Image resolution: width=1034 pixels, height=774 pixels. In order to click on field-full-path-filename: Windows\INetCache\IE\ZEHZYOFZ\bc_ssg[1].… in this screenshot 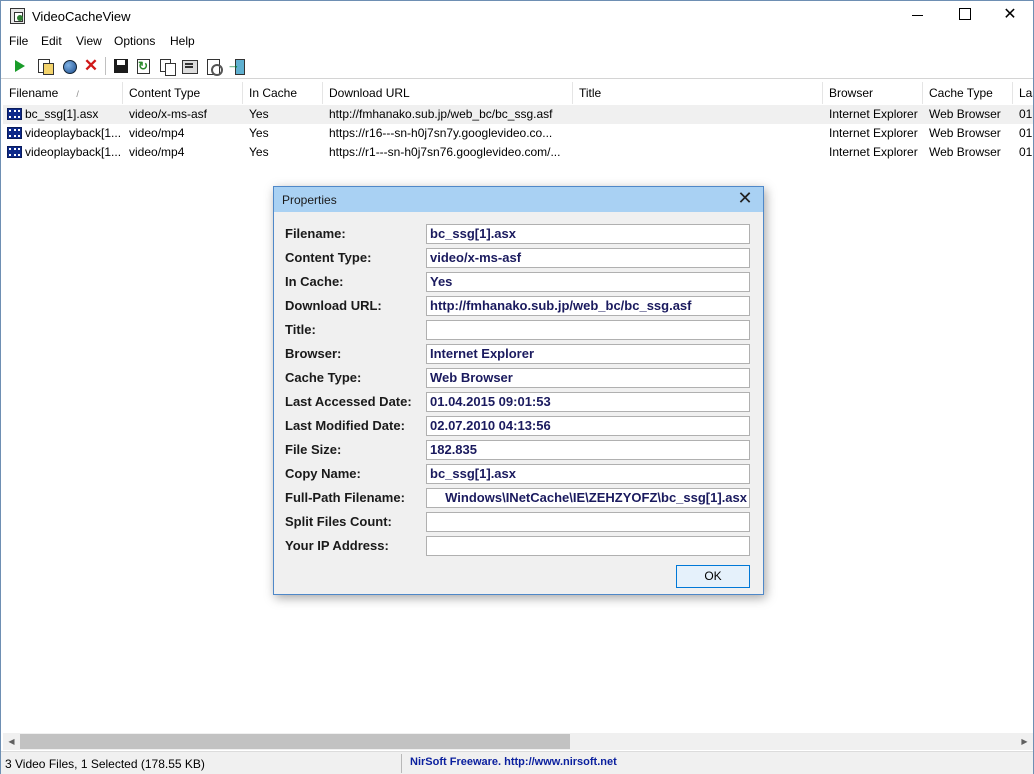, I will do `click(588, 498)`.